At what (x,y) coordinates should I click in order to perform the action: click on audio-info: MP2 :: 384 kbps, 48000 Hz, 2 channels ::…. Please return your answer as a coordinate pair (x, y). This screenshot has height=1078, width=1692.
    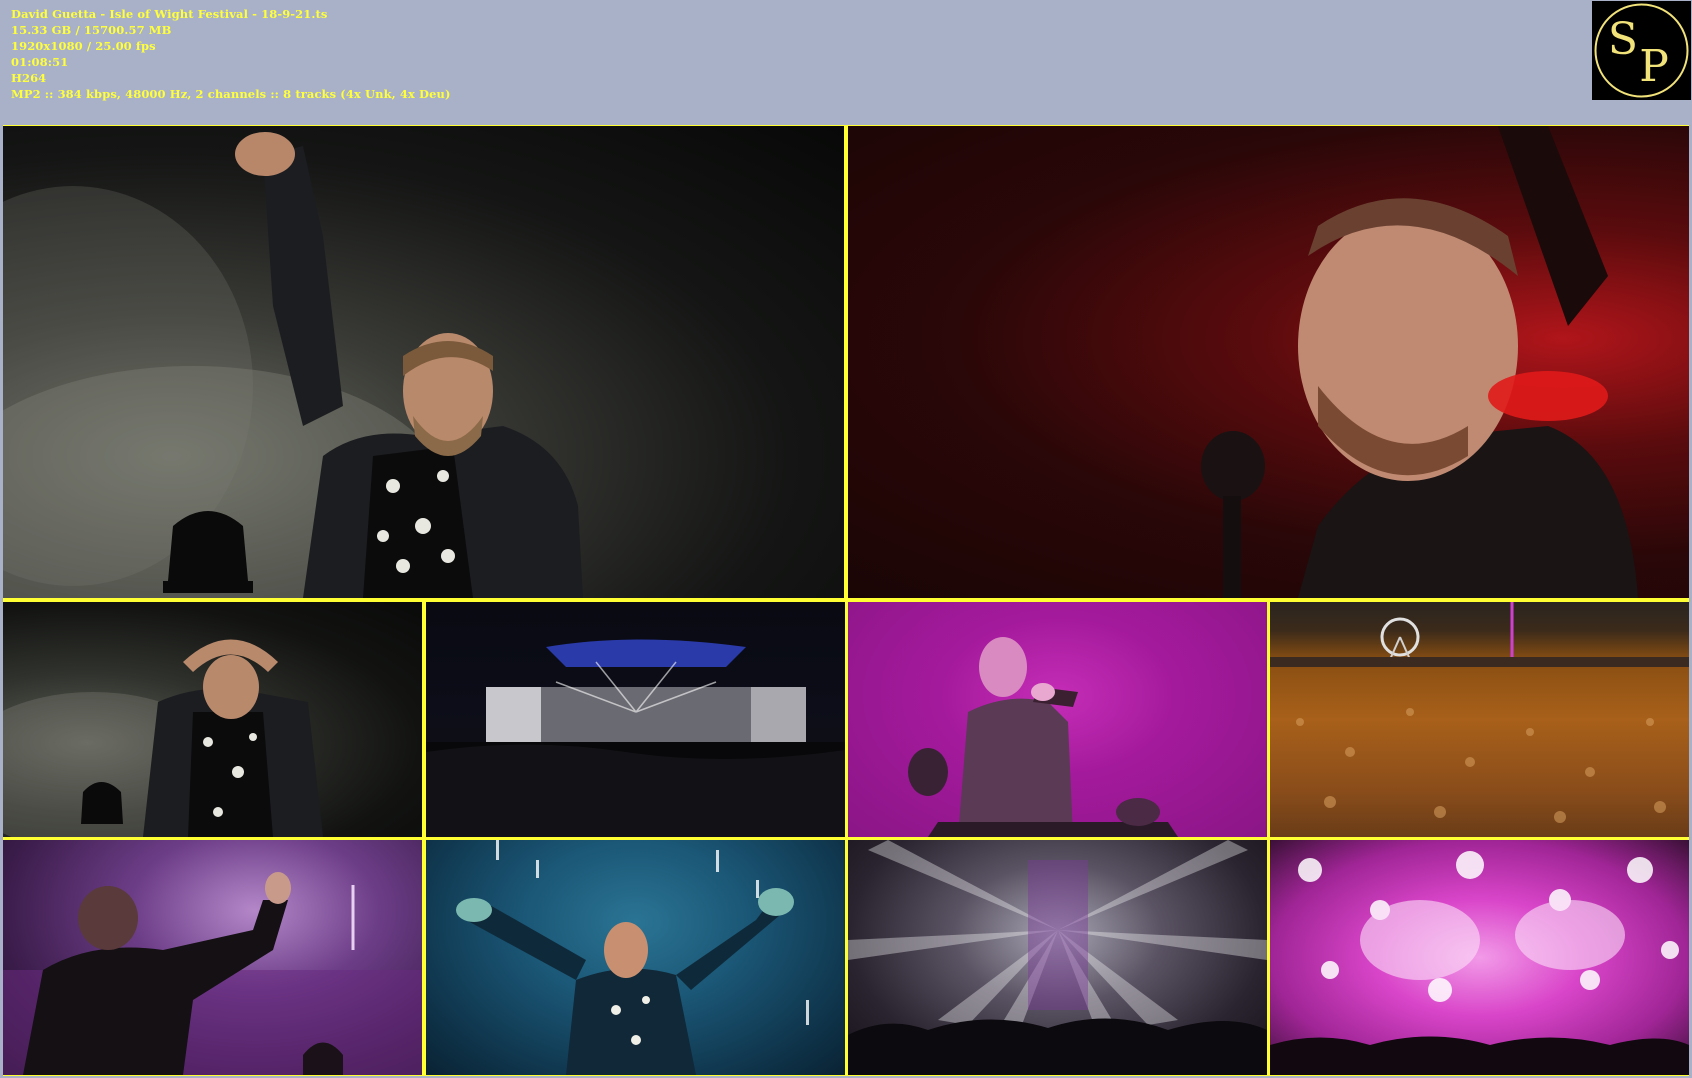
    Looking at the image, I should click on (231, 94).